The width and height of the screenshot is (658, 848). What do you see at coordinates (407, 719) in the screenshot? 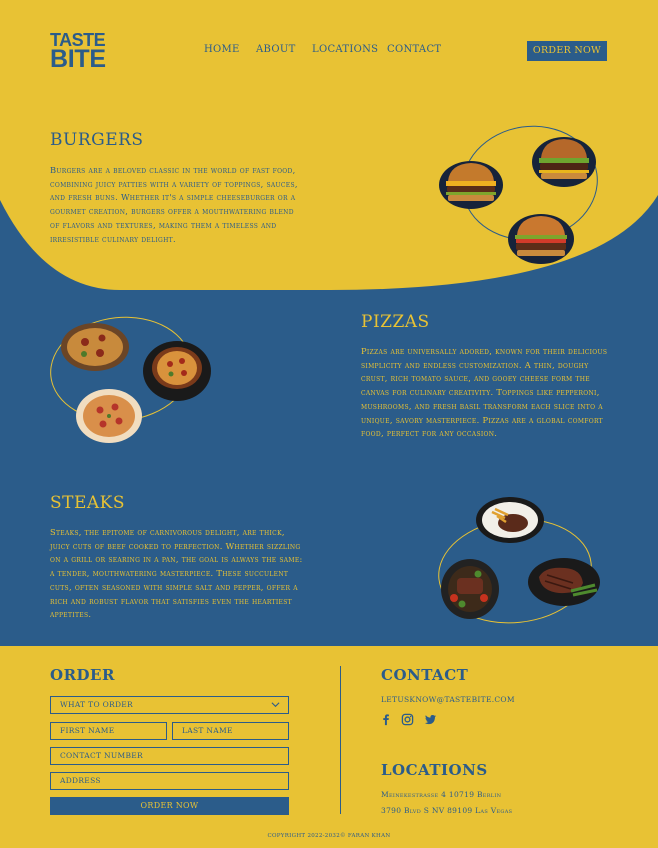
I see `instagram-icon` at bounding box center [407, 719].